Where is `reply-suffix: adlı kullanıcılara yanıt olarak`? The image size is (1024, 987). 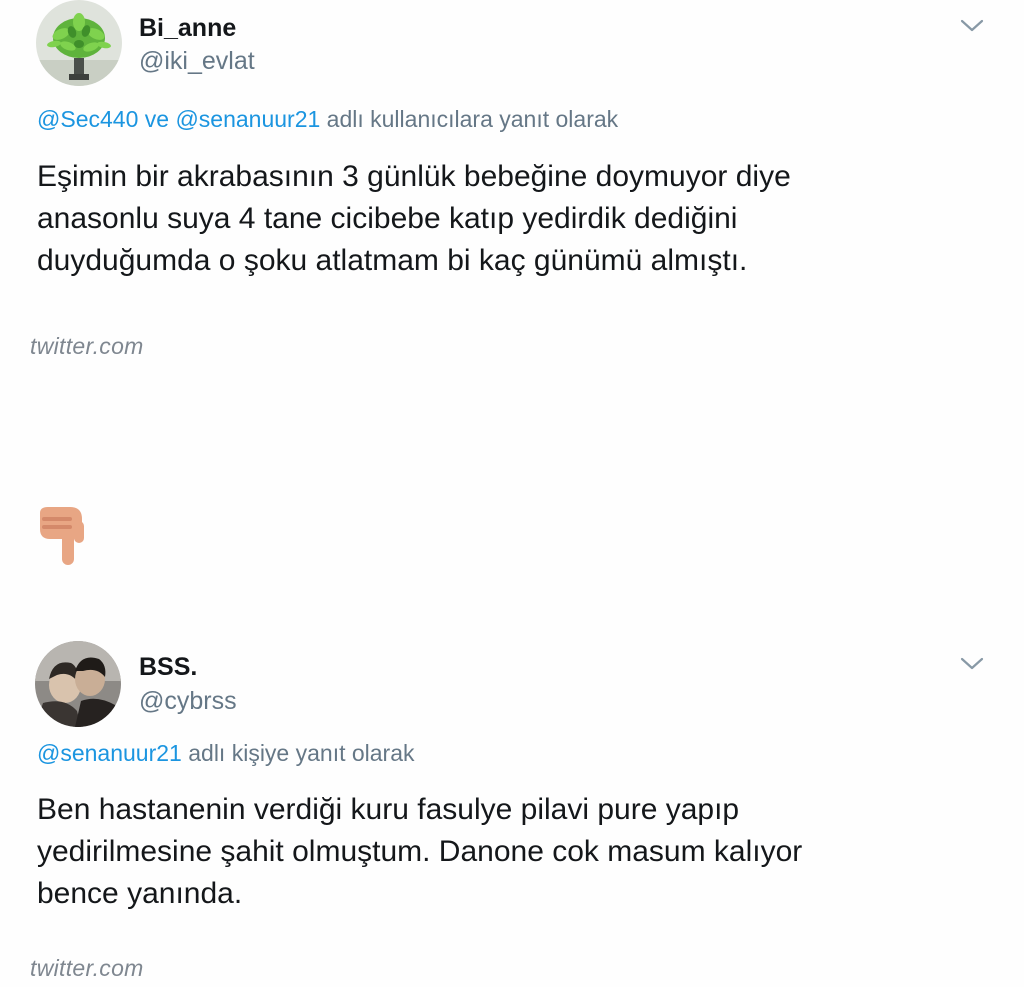
reply-suffix: adlı kullanıcılara yanıt olarak is located at coordinates (472, 119).